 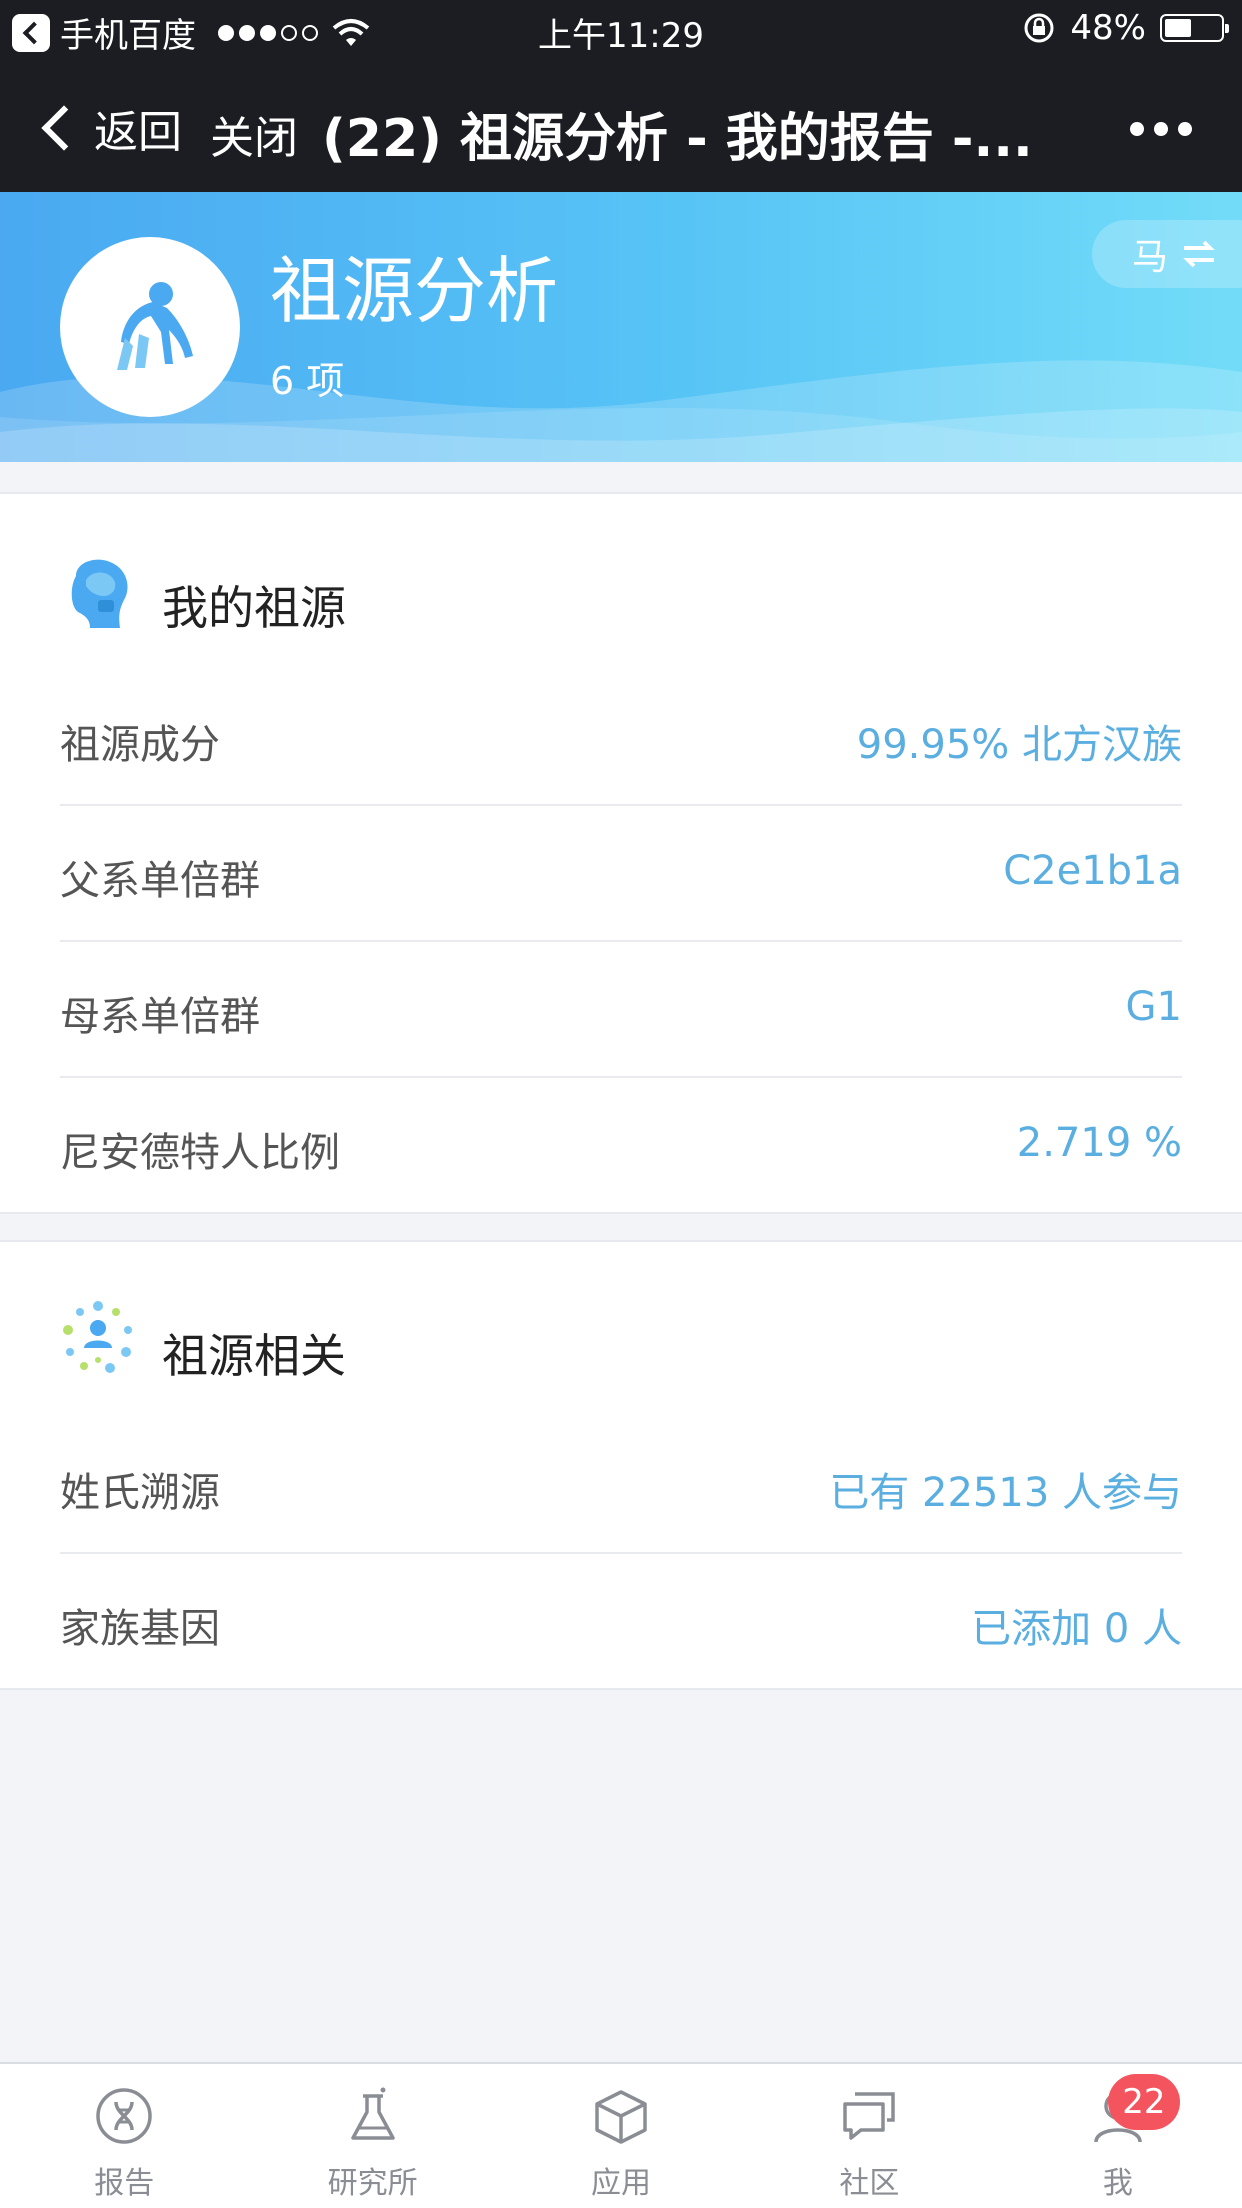 I want to click on people-network-icon, so click(x=97, y=1337).